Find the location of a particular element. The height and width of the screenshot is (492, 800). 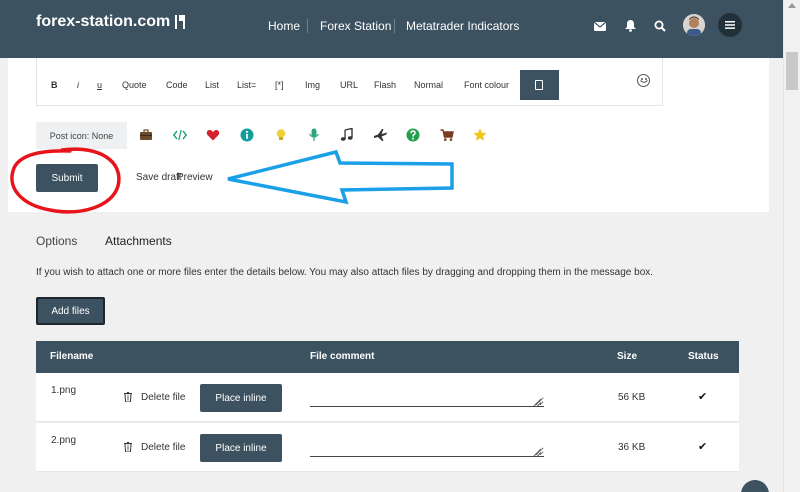

add-files-button: Add files is located at coordinates (70, 311).